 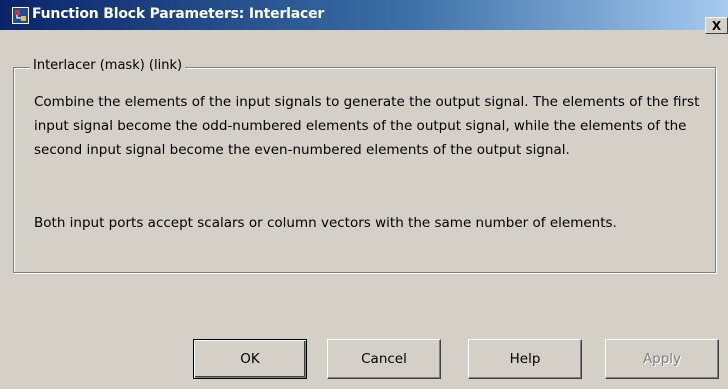 I want to click on window-title: Function Block Parameters: Interlacer, so click(x=178, y=14).